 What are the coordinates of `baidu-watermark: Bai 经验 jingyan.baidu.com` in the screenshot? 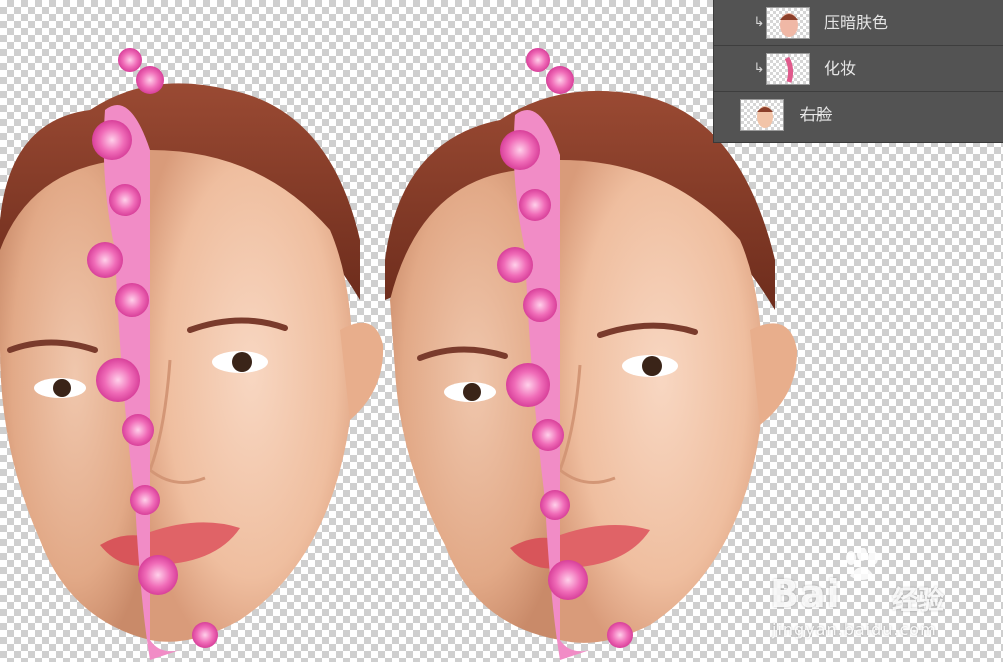 It's located at (880, 598).